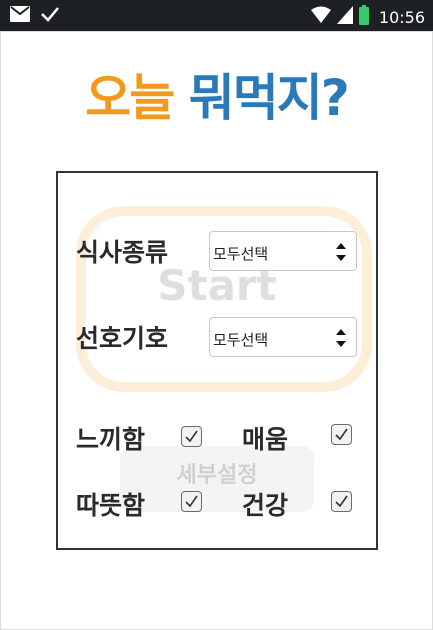  What do you see at coordinates (269, 98) in the screenshot?
I see `title-part-what-to-eat: 뭐먹지?` at bounding box center [269, 98].